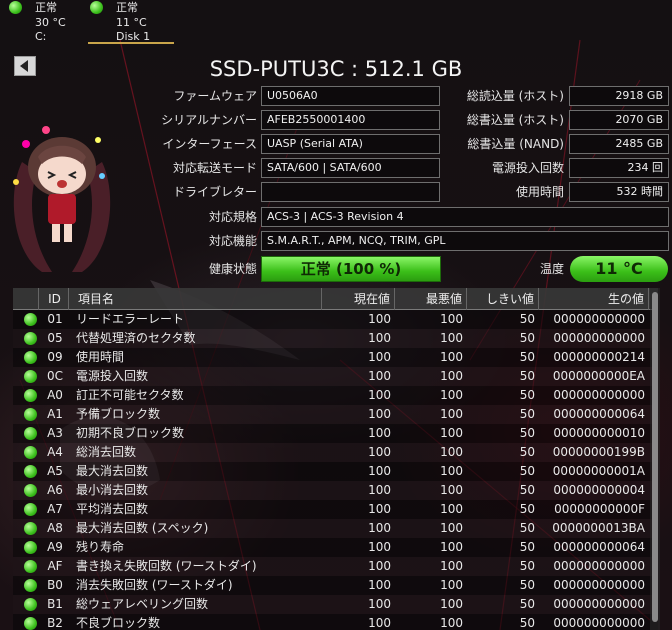  What do you see at coordinates (432, 299) in the screenshot?
I see `header-worst: 最悪値` at bounding box center [432, 299].